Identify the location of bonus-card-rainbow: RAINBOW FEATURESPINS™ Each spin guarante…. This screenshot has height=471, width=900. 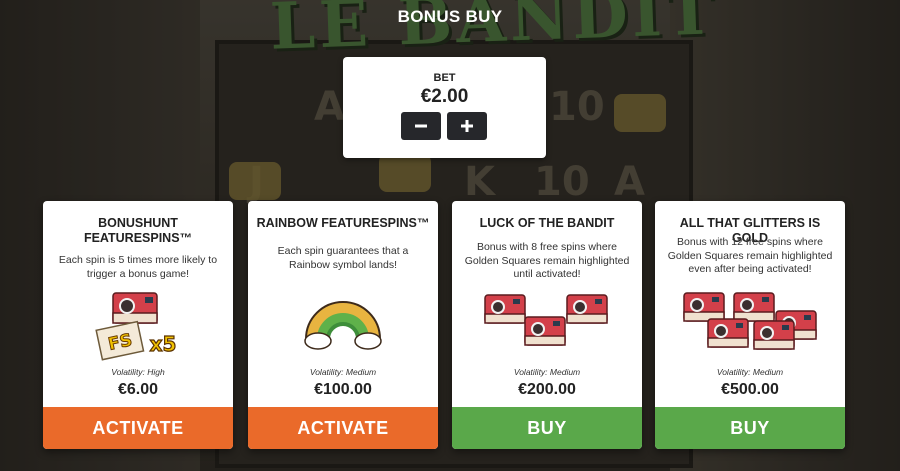
(343, 325).